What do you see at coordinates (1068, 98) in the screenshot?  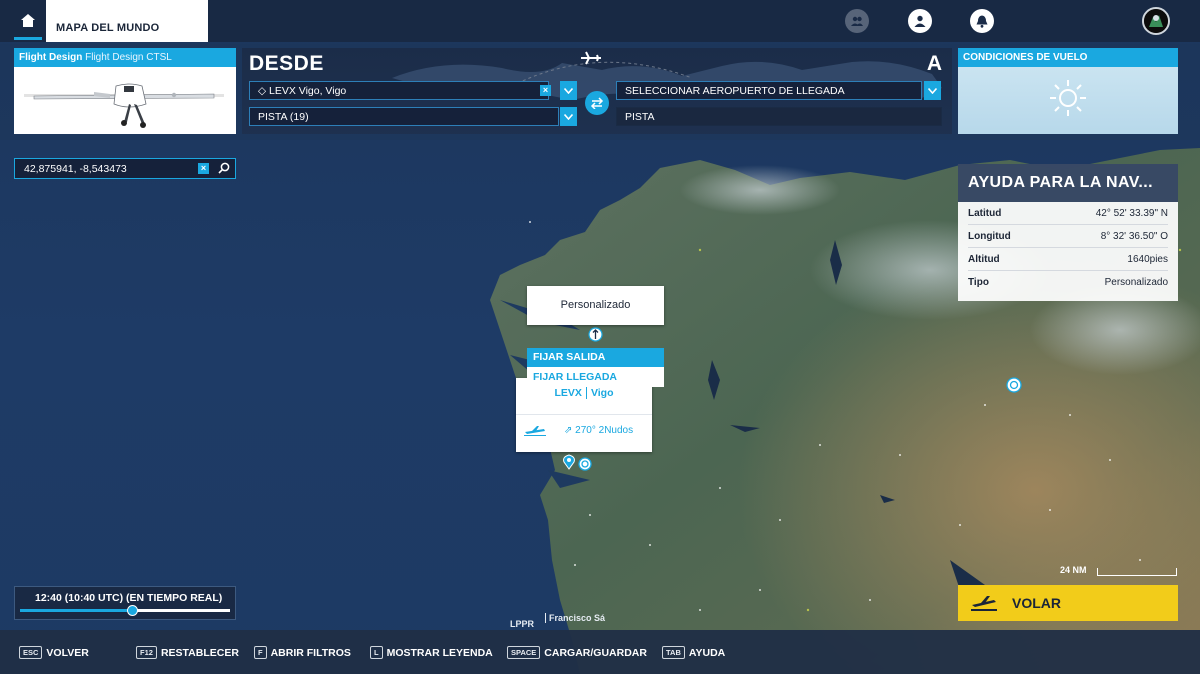 I see `sun-icon` at bounding box center [1068, 98].